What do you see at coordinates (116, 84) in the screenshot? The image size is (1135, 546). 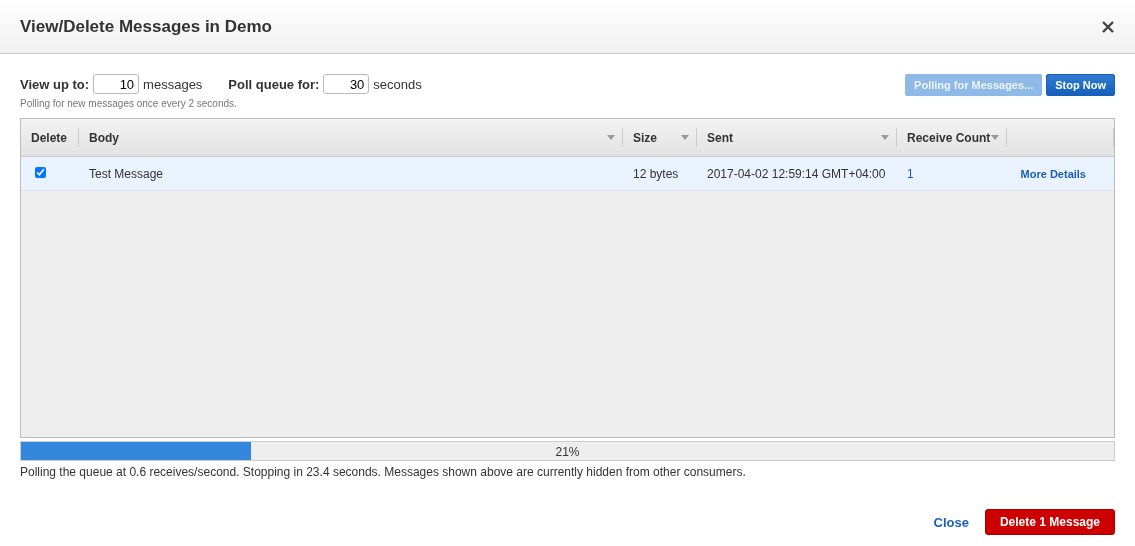 I see `input-field: 10` at bounding box center [116, 84].